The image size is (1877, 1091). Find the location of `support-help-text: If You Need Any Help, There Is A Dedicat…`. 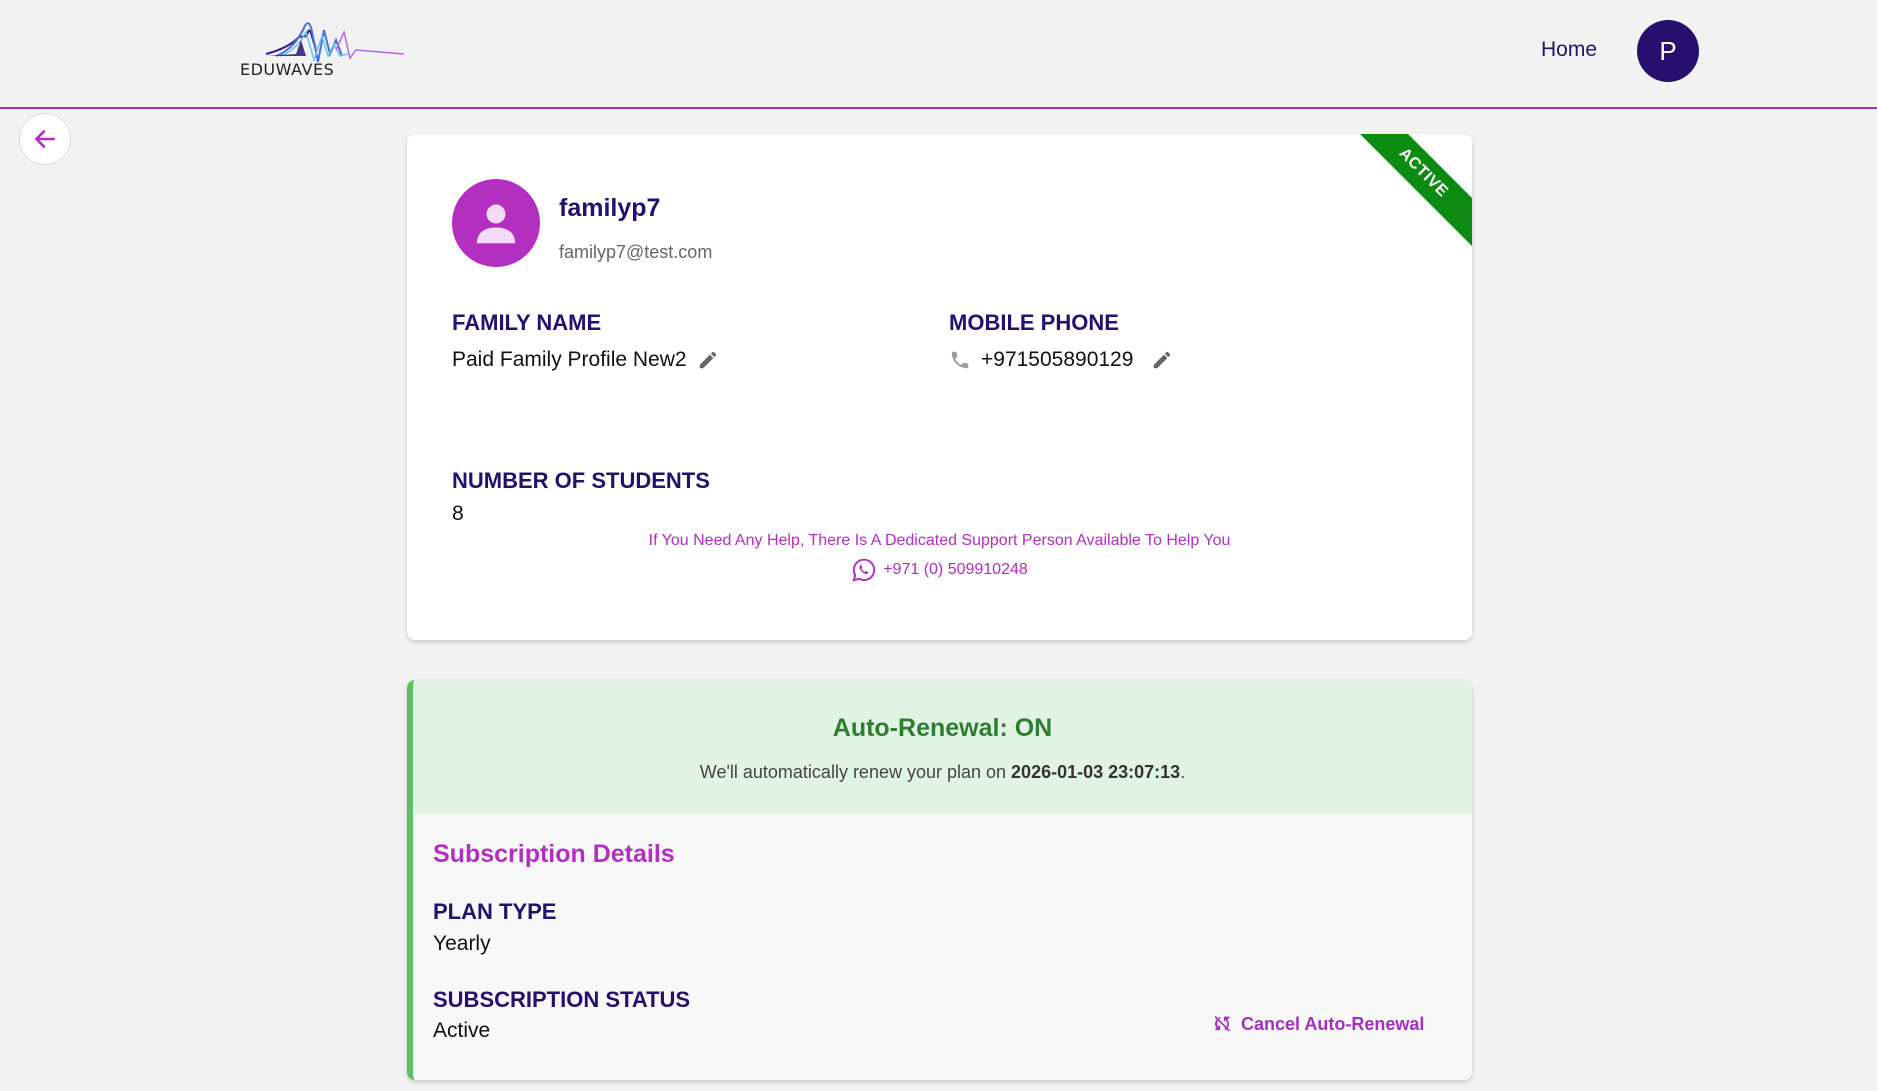

support-help-text: If You Need Any Help, There Is A Dedicat… is located at coordinates (939, 540).